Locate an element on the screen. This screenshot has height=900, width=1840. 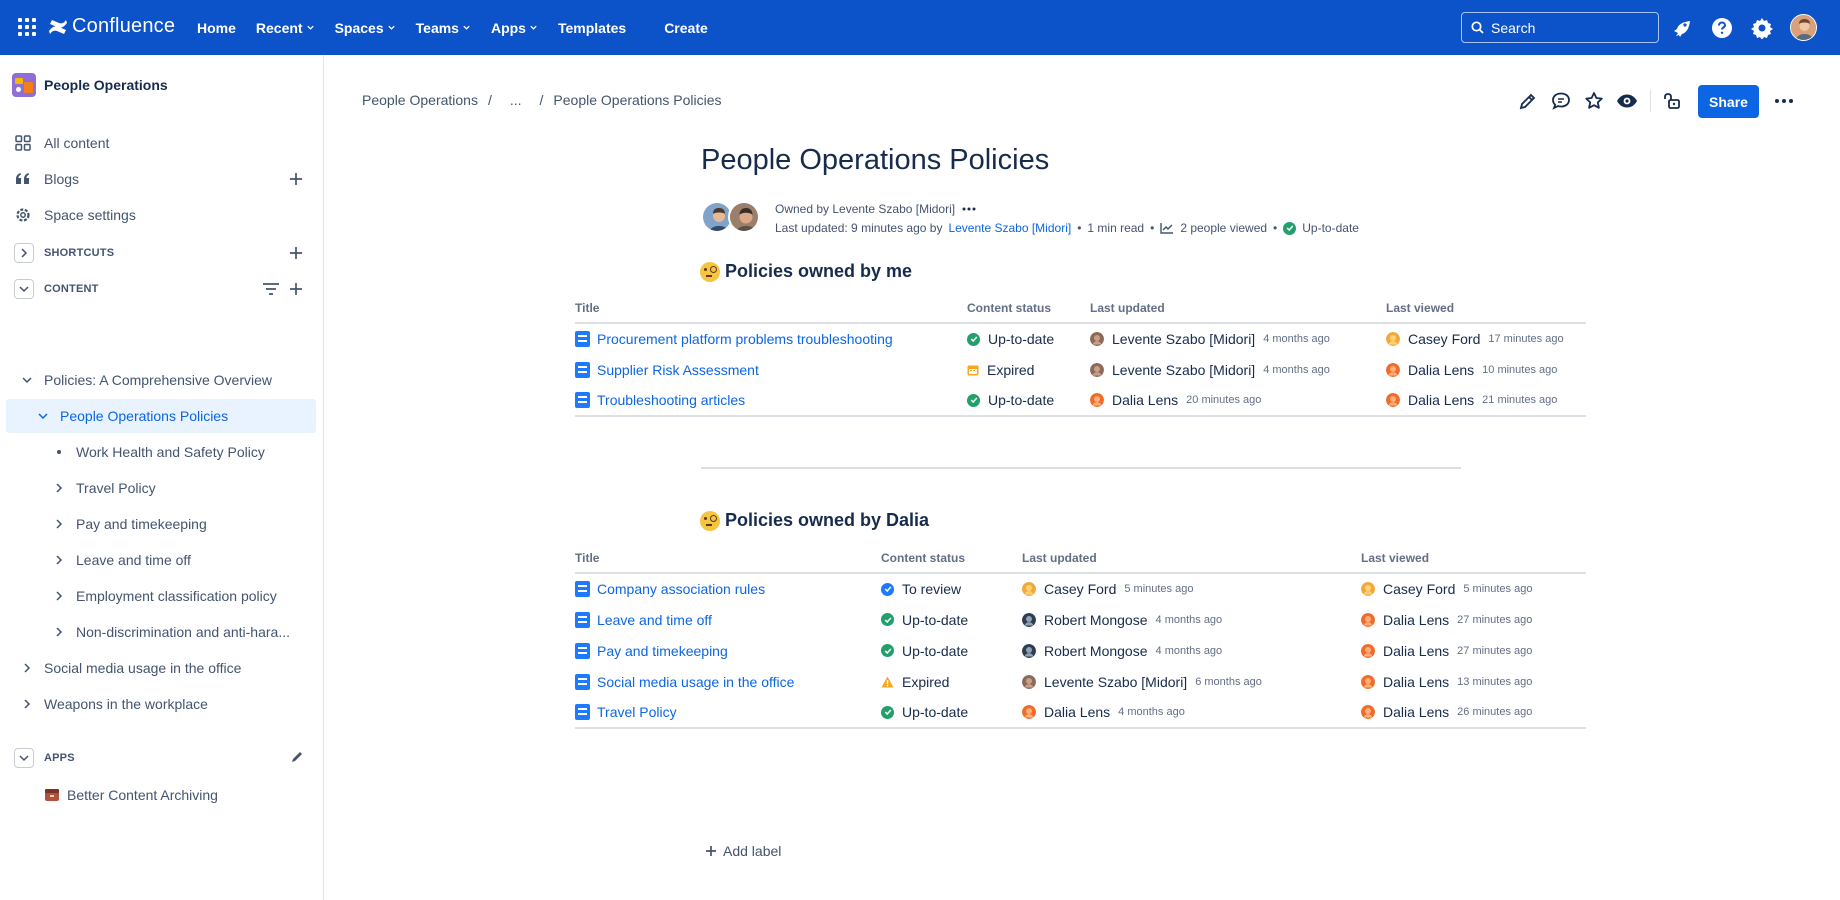
content-section-header: CONTENT is located at coordinates (160, 289).